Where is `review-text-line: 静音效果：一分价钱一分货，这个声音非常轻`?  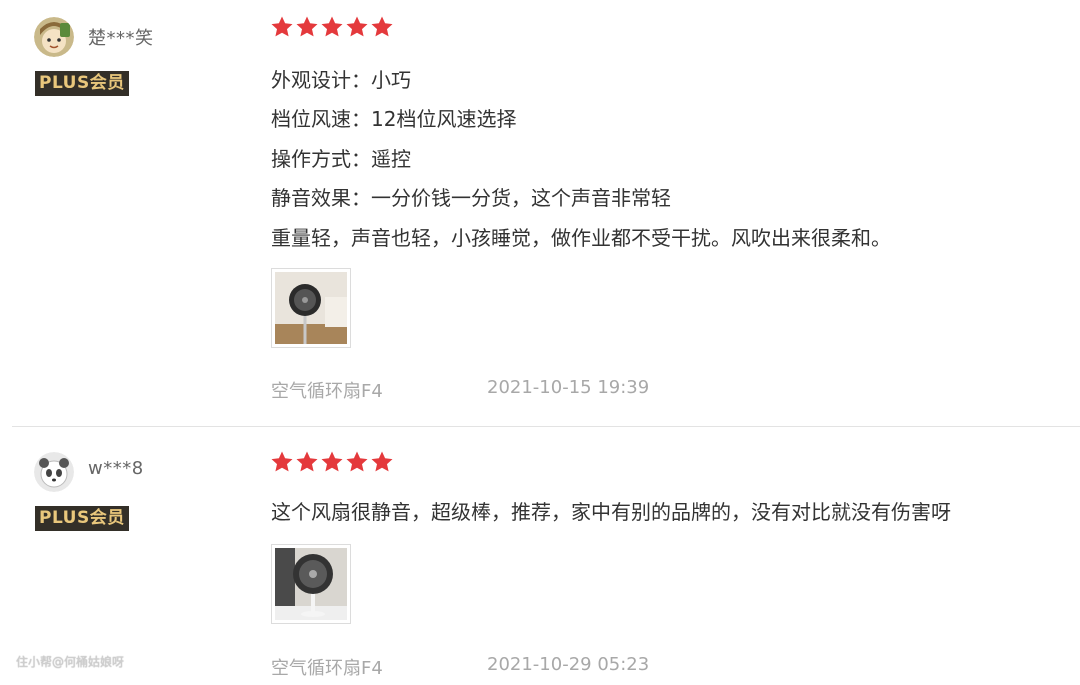 review-text-line: 静音效果：一分价钱一分货，这个声音非常轻 is located at coordinates (471, 198).